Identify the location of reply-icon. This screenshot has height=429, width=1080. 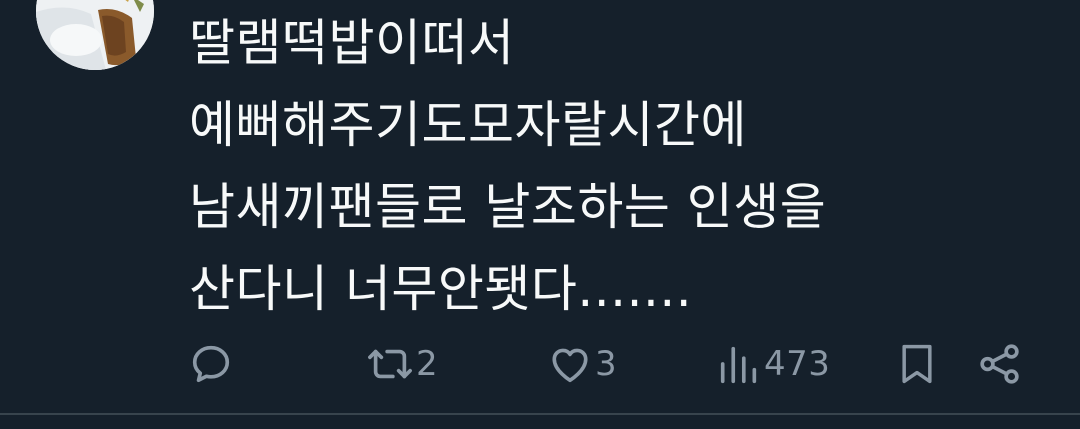
(211, 364).